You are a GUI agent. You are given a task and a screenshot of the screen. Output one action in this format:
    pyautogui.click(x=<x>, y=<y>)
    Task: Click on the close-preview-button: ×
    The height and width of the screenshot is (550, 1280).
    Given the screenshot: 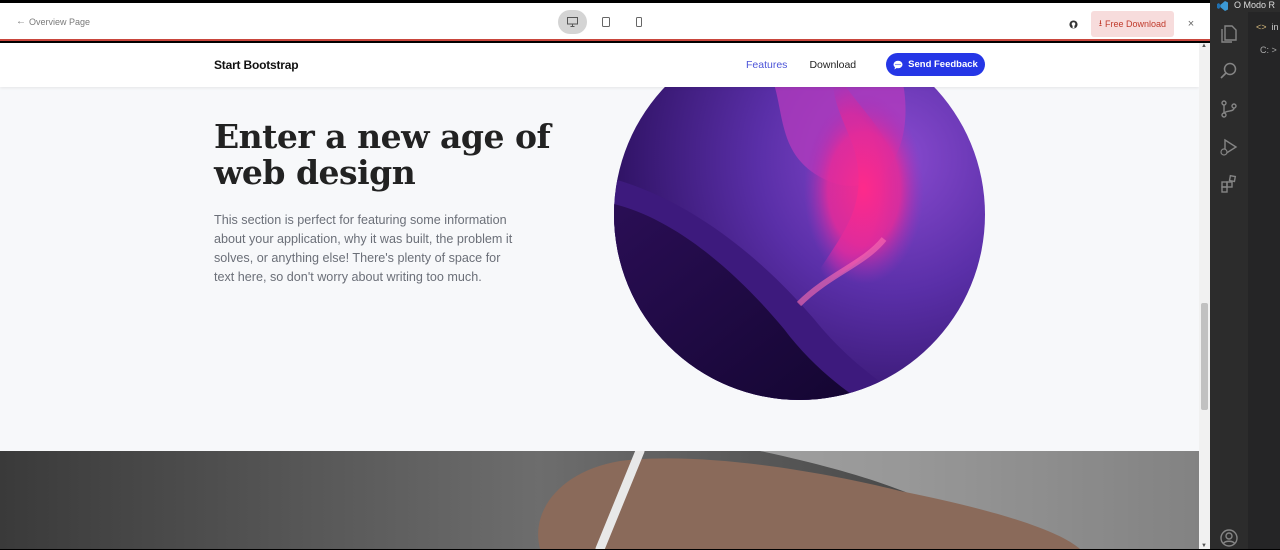 What is the action you would take?
    pyautogui.click(x=1191, y=24)
    